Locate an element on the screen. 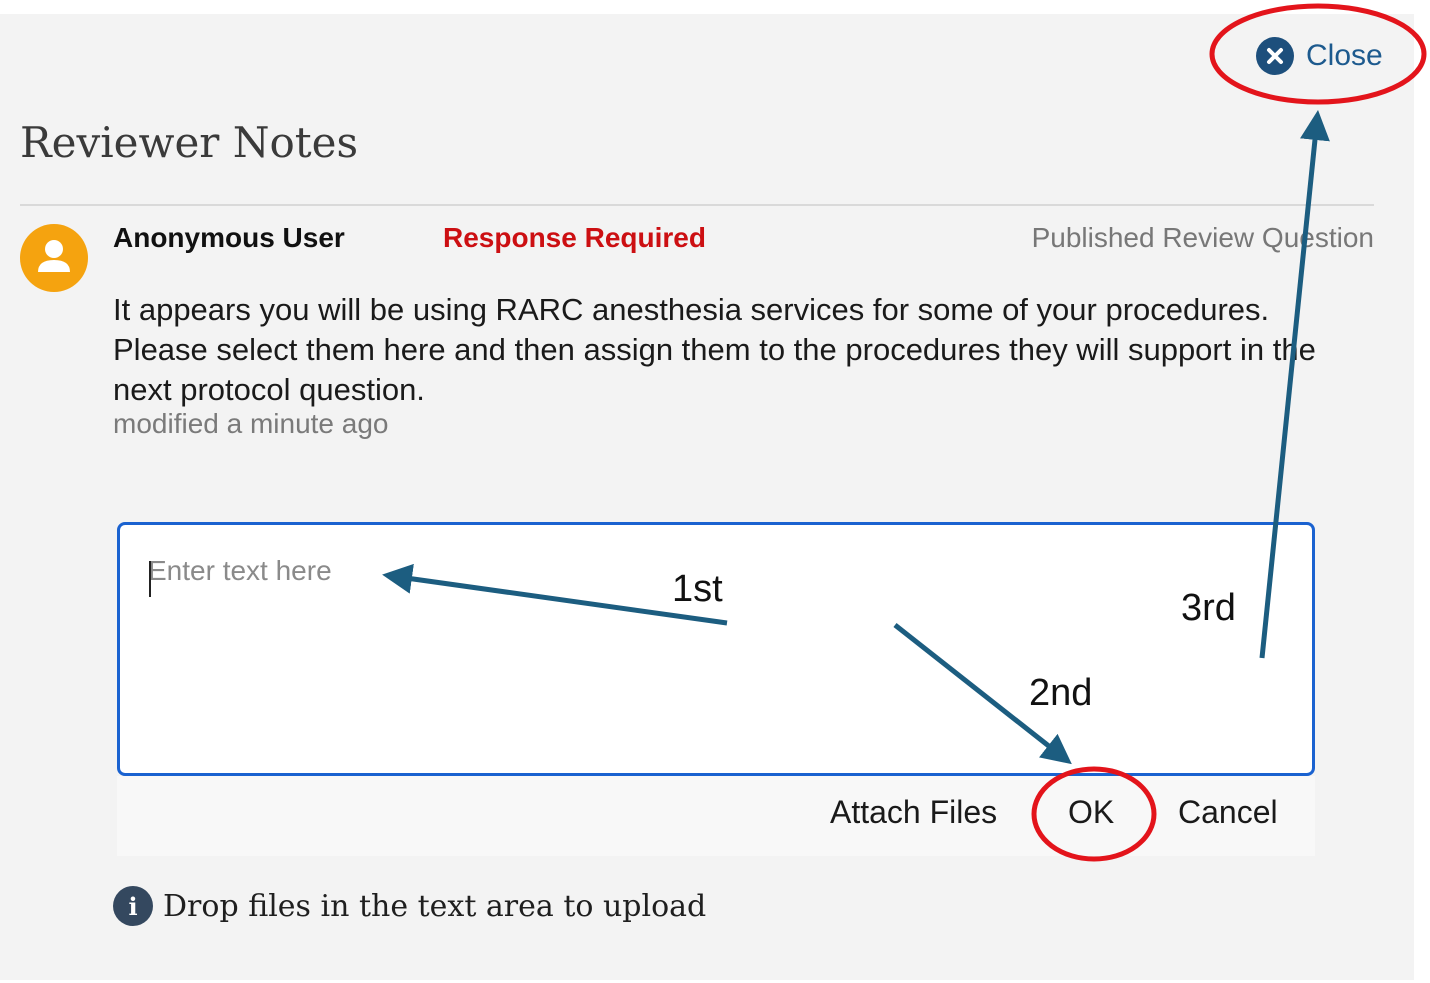  reply-actions-bar: Attach Files OK Cancel is located at coordinates (716, 816).